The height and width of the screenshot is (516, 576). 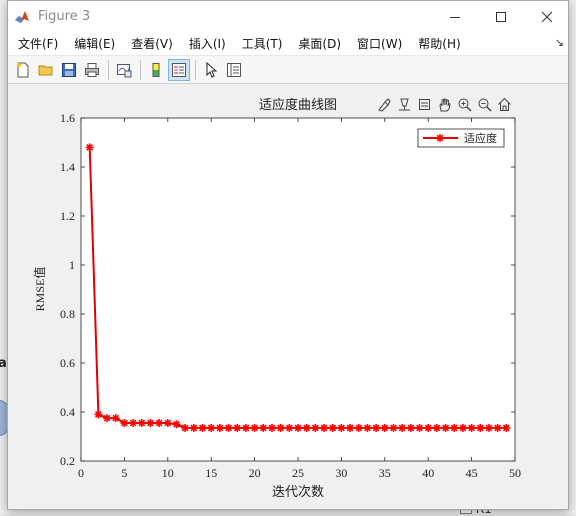 What do you see at coordinates (515, 473) in the screenshot?
I see `x-tick-label: 50` at bounding box center [515, 473].